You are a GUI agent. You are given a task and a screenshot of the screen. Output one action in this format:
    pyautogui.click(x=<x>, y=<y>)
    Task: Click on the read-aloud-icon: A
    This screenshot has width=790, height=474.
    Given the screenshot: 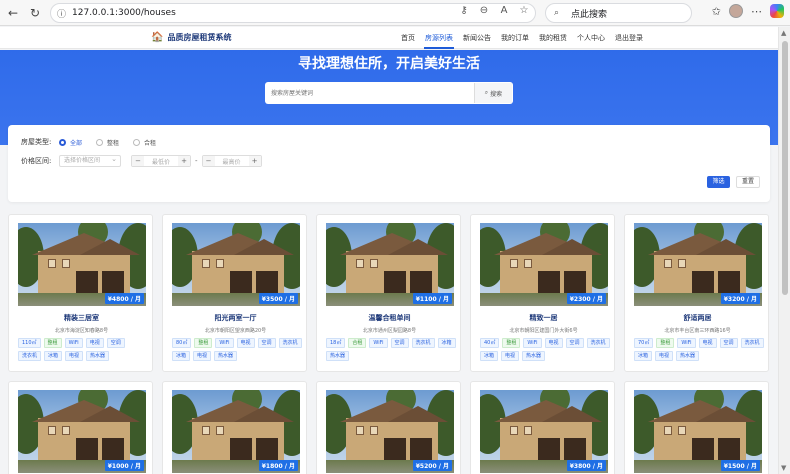 What is the action you would take?
    pyautogui.click(x=504, y=10)
    